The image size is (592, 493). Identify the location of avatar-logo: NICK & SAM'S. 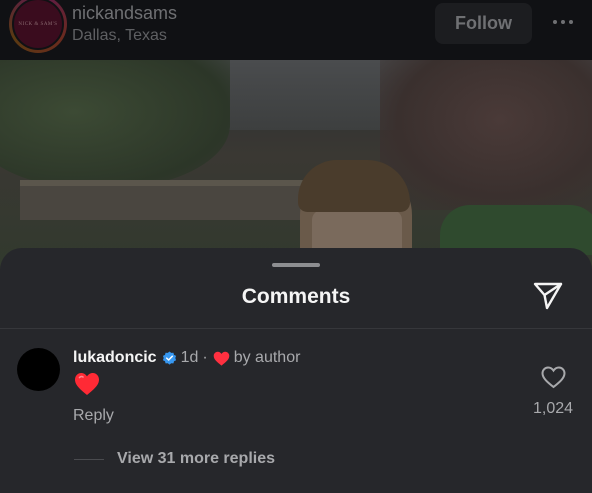
(38, 25).